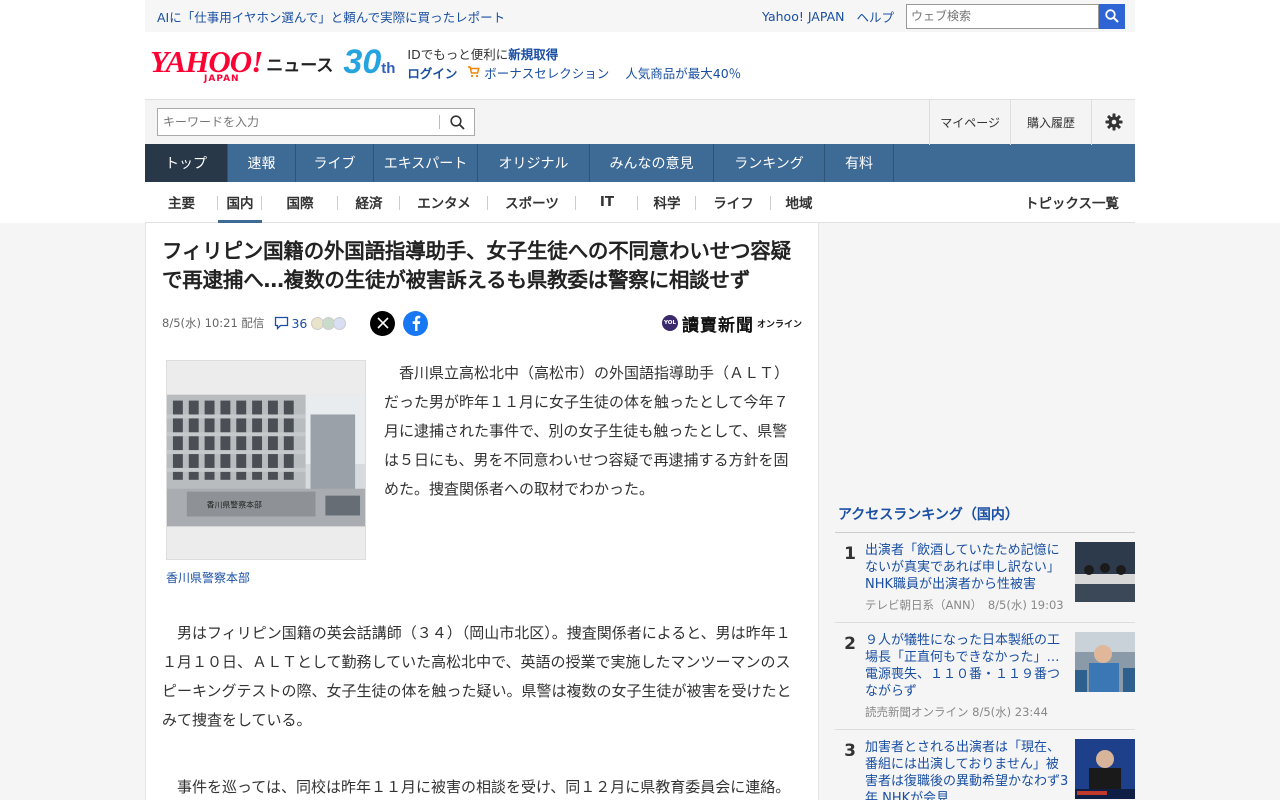 Image resolution: width=1280 pixels, height=800 pixels. What do you see at coordinates (850, 644) in the screenshot?
I see `rank-number: 2` at bounding box center [850, 644].